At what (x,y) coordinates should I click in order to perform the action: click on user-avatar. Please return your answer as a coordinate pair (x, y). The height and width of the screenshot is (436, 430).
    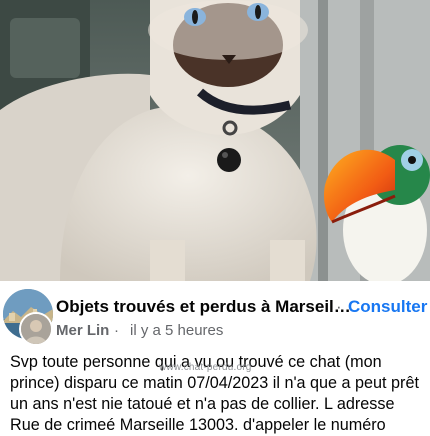
    Looking at the image, I should click on (36, 329).